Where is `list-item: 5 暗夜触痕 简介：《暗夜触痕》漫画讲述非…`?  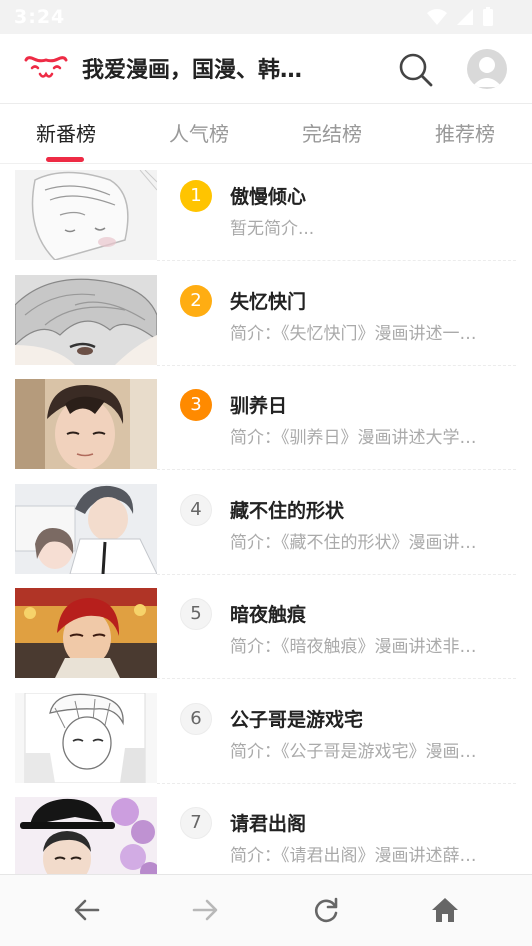 list-item: 5 暗夜触痕 简介：《暗夜触痕》漫画讲述非… is located at coordinates (266, 636).